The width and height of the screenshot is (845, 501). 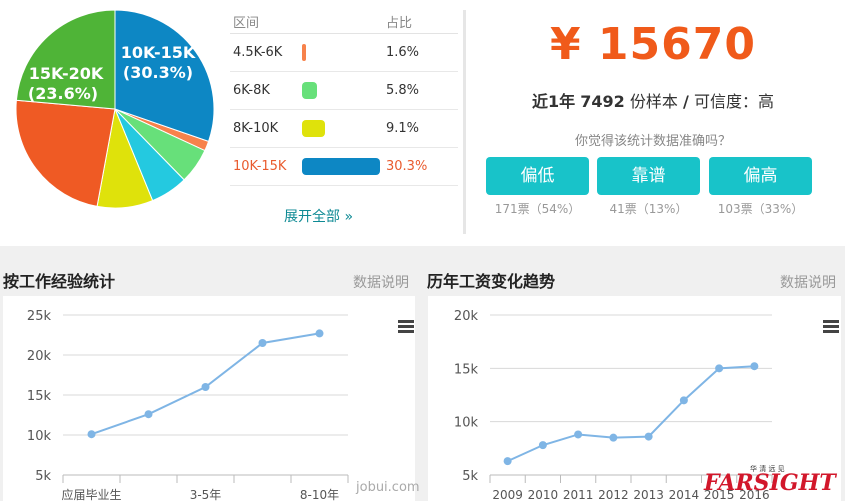 What do you see at coordinates (188, 405) in the screenshot?
I see `experience-line-chart: 25k 20k 15k 10k 5k 应届毕业生 3-5年 8-10年` at bounding box center [188, 405].